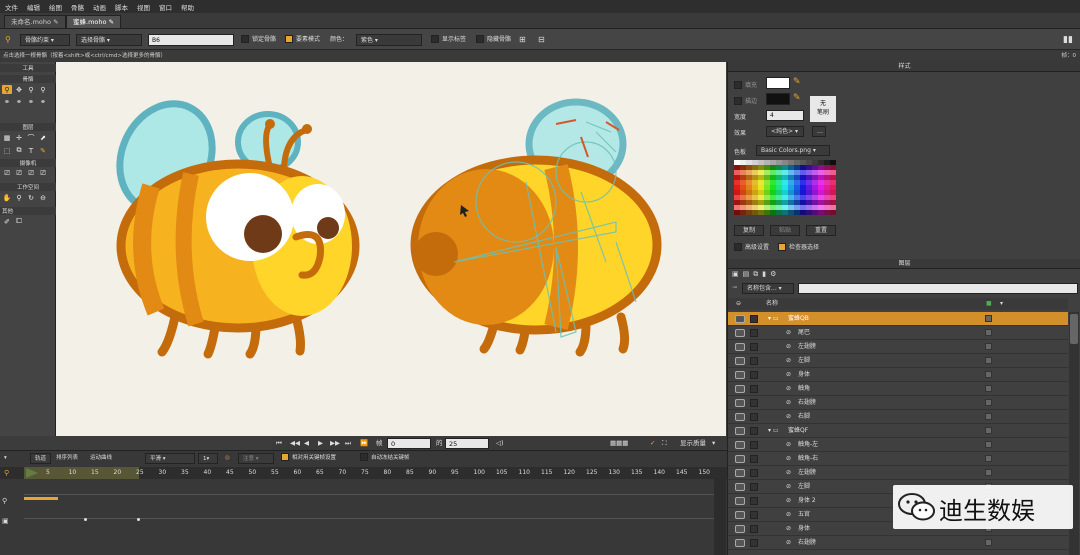 The height and width of the screenshot is (555, 1080). What do you see at coordinates (448, 40) in the screenshot?
I see `show-label-checkbox: 显示标签` at bounding box center [448, 40].